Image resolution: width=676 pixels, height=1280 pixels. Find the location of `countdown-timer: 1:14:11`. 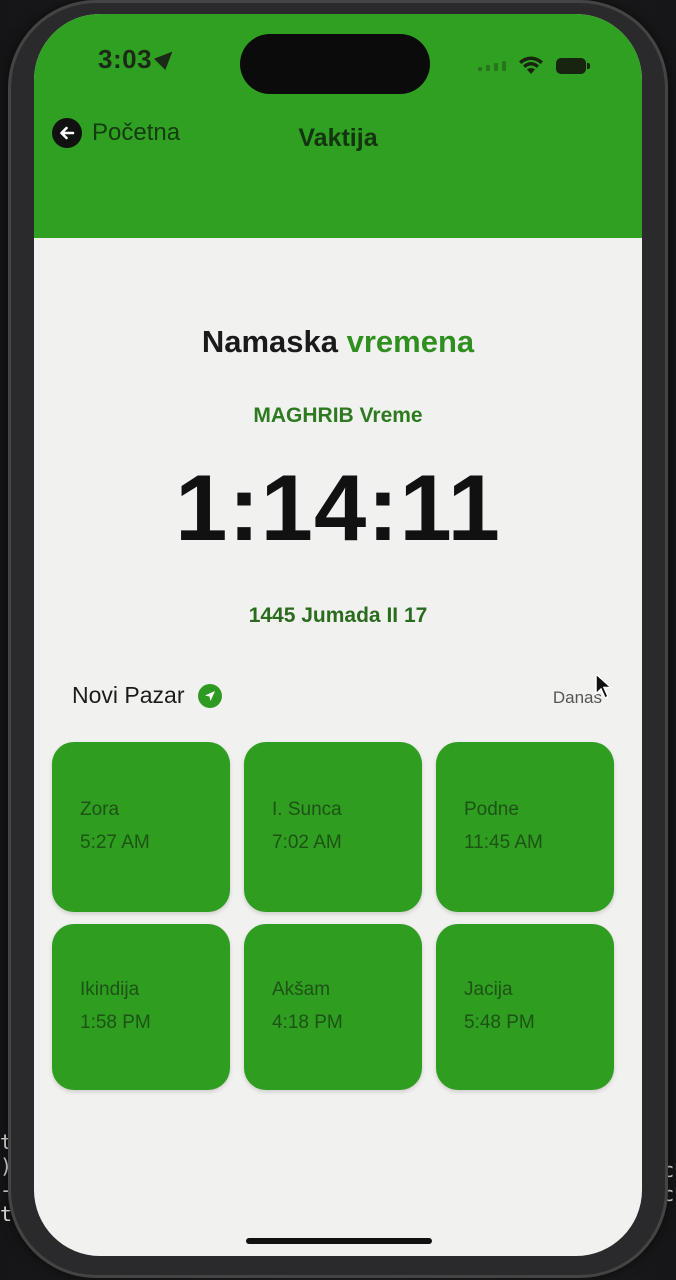

countdown-timer: 1:14:11 is located at coordinates (338, 507).